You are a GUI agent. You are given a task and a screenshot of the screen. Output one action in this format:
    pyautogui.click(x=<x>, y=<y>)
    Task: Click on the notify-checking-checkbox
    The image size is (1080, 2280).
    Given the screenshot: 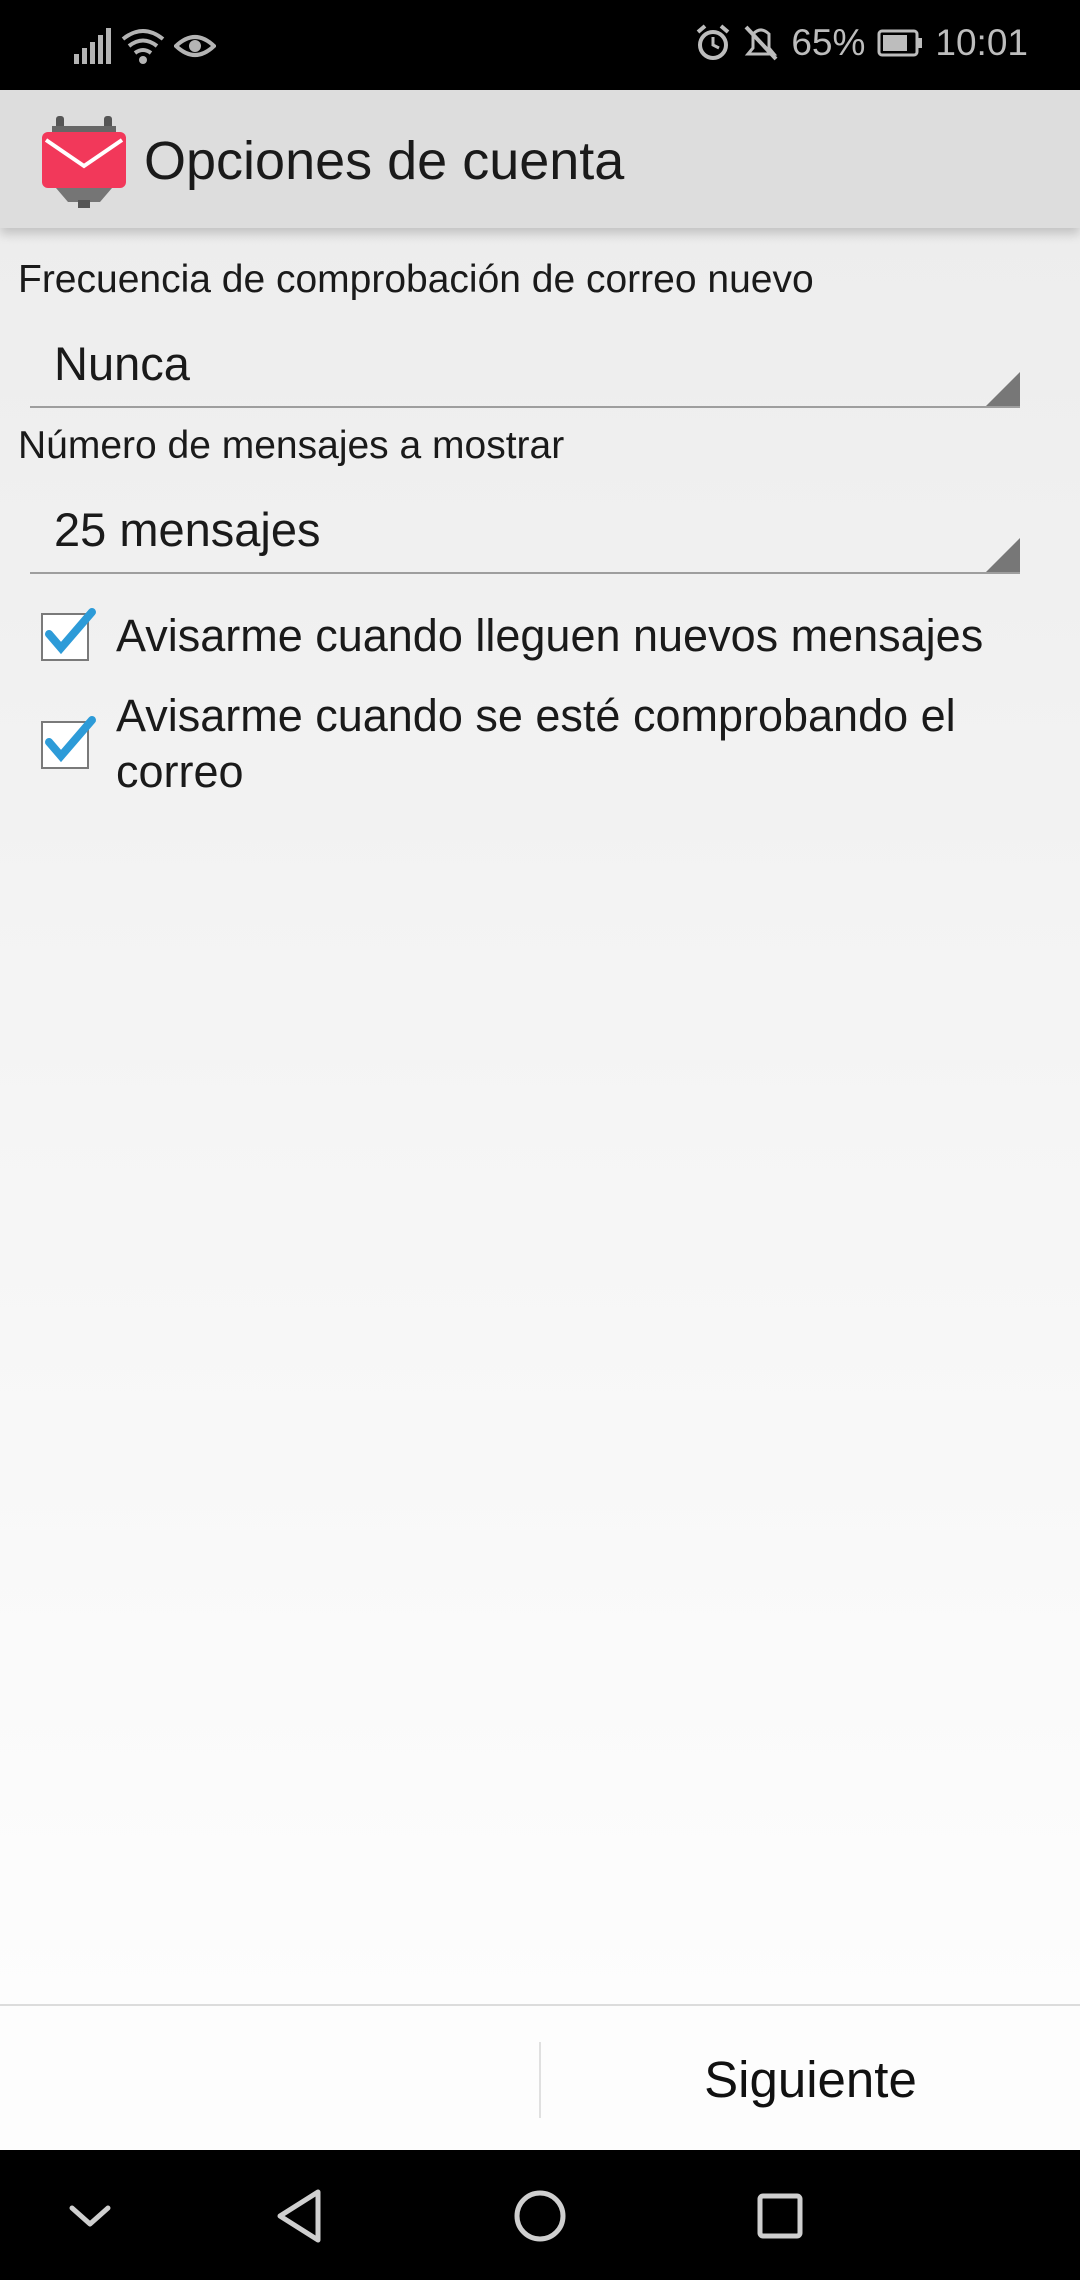 What is the action you would take?
    pyautogui.click(x=68, y=742)
    